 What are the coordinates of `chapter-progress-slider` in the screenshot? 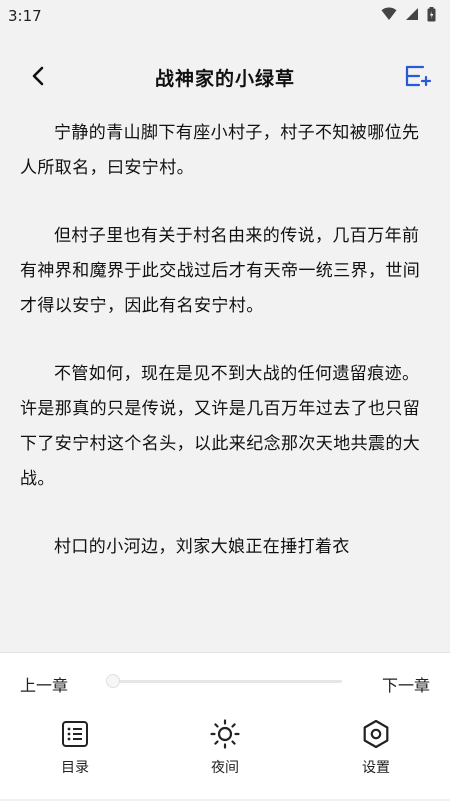 It's located at (224, 681).